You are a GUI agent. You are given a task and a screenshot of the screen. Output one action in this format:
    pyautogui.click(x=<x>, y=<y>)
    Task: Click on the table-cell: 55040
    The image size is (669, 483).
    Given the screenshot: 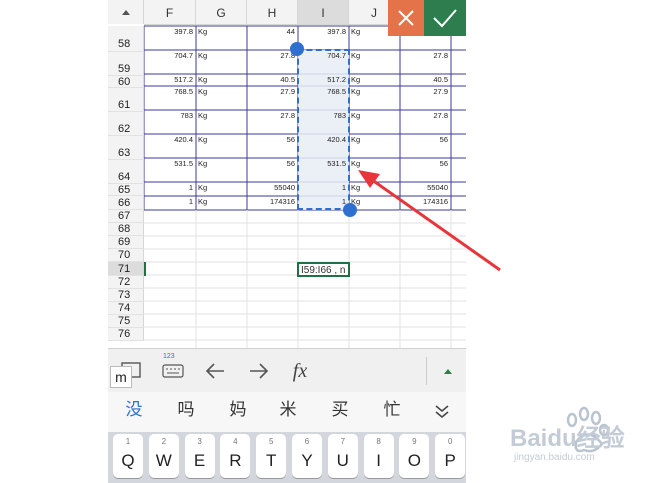 What is the action you would take?
    pyautogui.click(x=272, y=187)
    